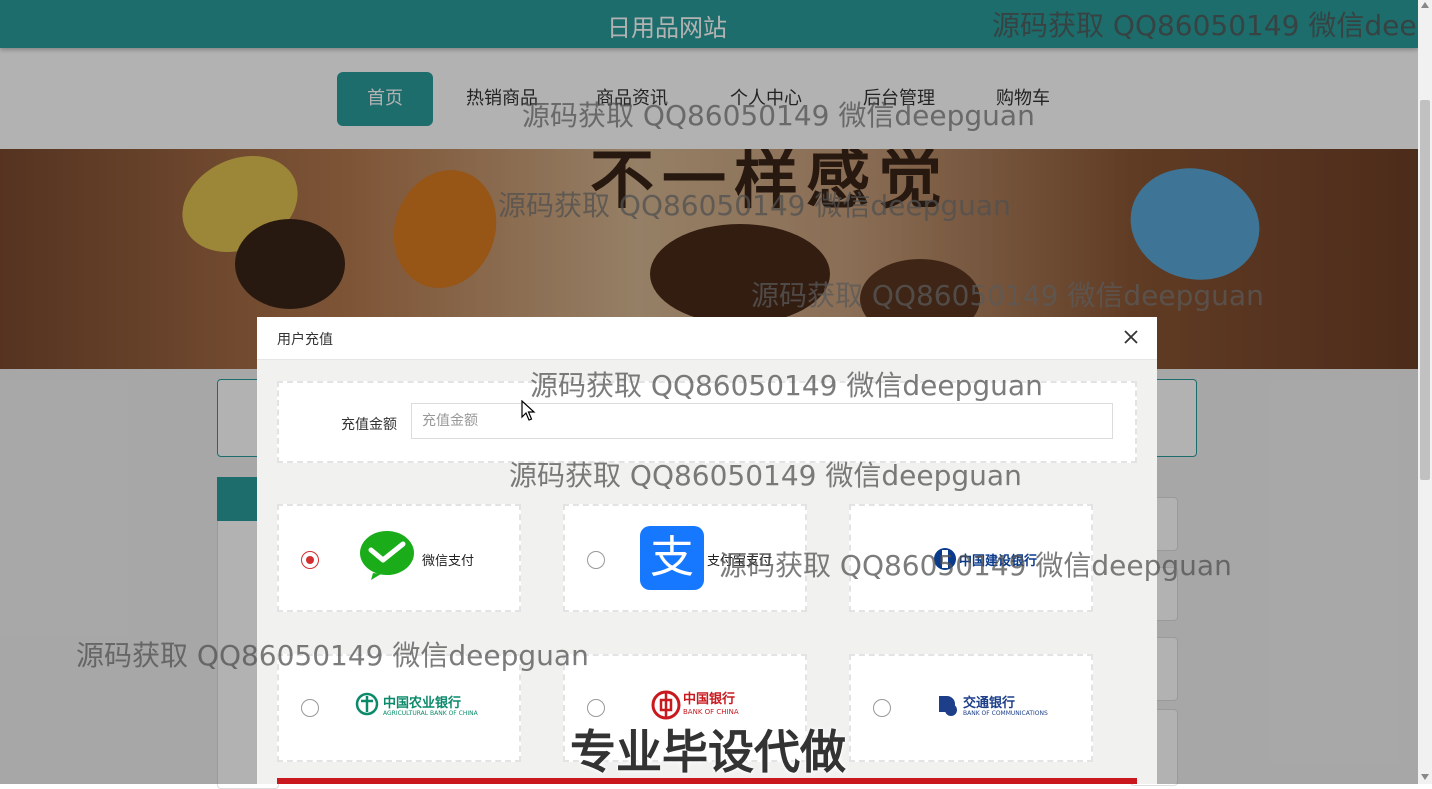 This screenshot has width=1432, height=789. I want to click on payment-option-bocom: 交通银行 BANK OF COMMUNICATIONS, so click(971, 708).